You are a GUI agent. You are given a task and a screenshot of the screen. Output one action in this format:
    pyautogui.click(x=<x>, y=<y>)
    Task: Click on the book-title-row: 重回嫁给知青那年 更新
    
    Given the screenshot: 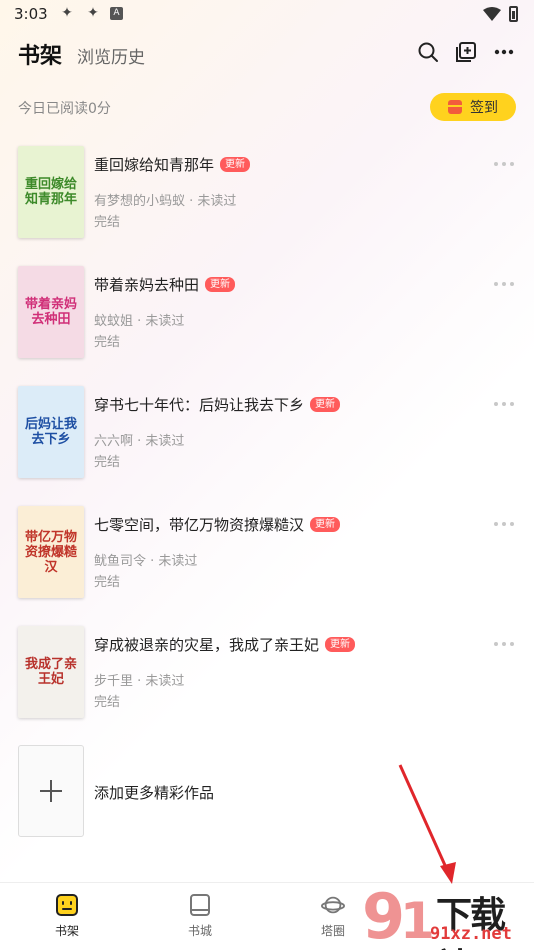 What is the action you would take?
    pyautogui.click(x=172, y=164)
    